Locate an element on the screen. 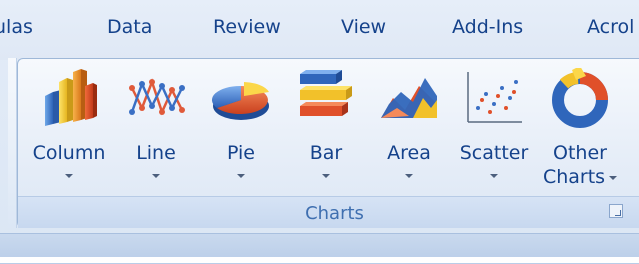  other-charts-label-line2: Charts is located at coordinates (580, 177).